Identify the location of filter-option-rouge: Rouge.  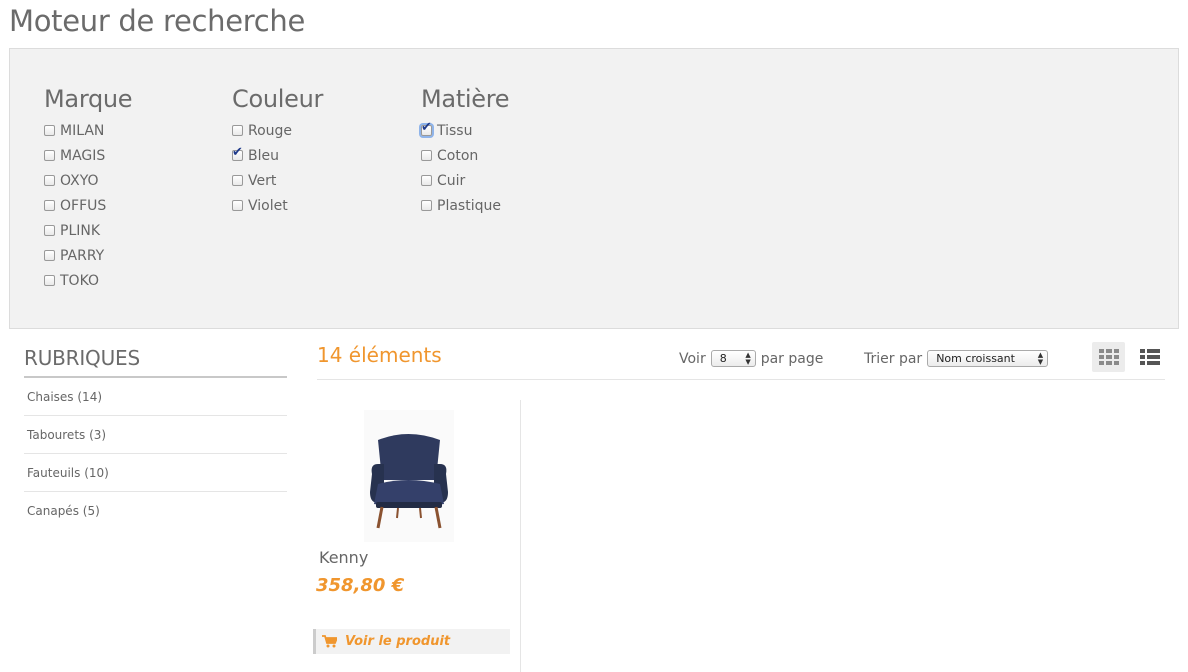
(277, 130).